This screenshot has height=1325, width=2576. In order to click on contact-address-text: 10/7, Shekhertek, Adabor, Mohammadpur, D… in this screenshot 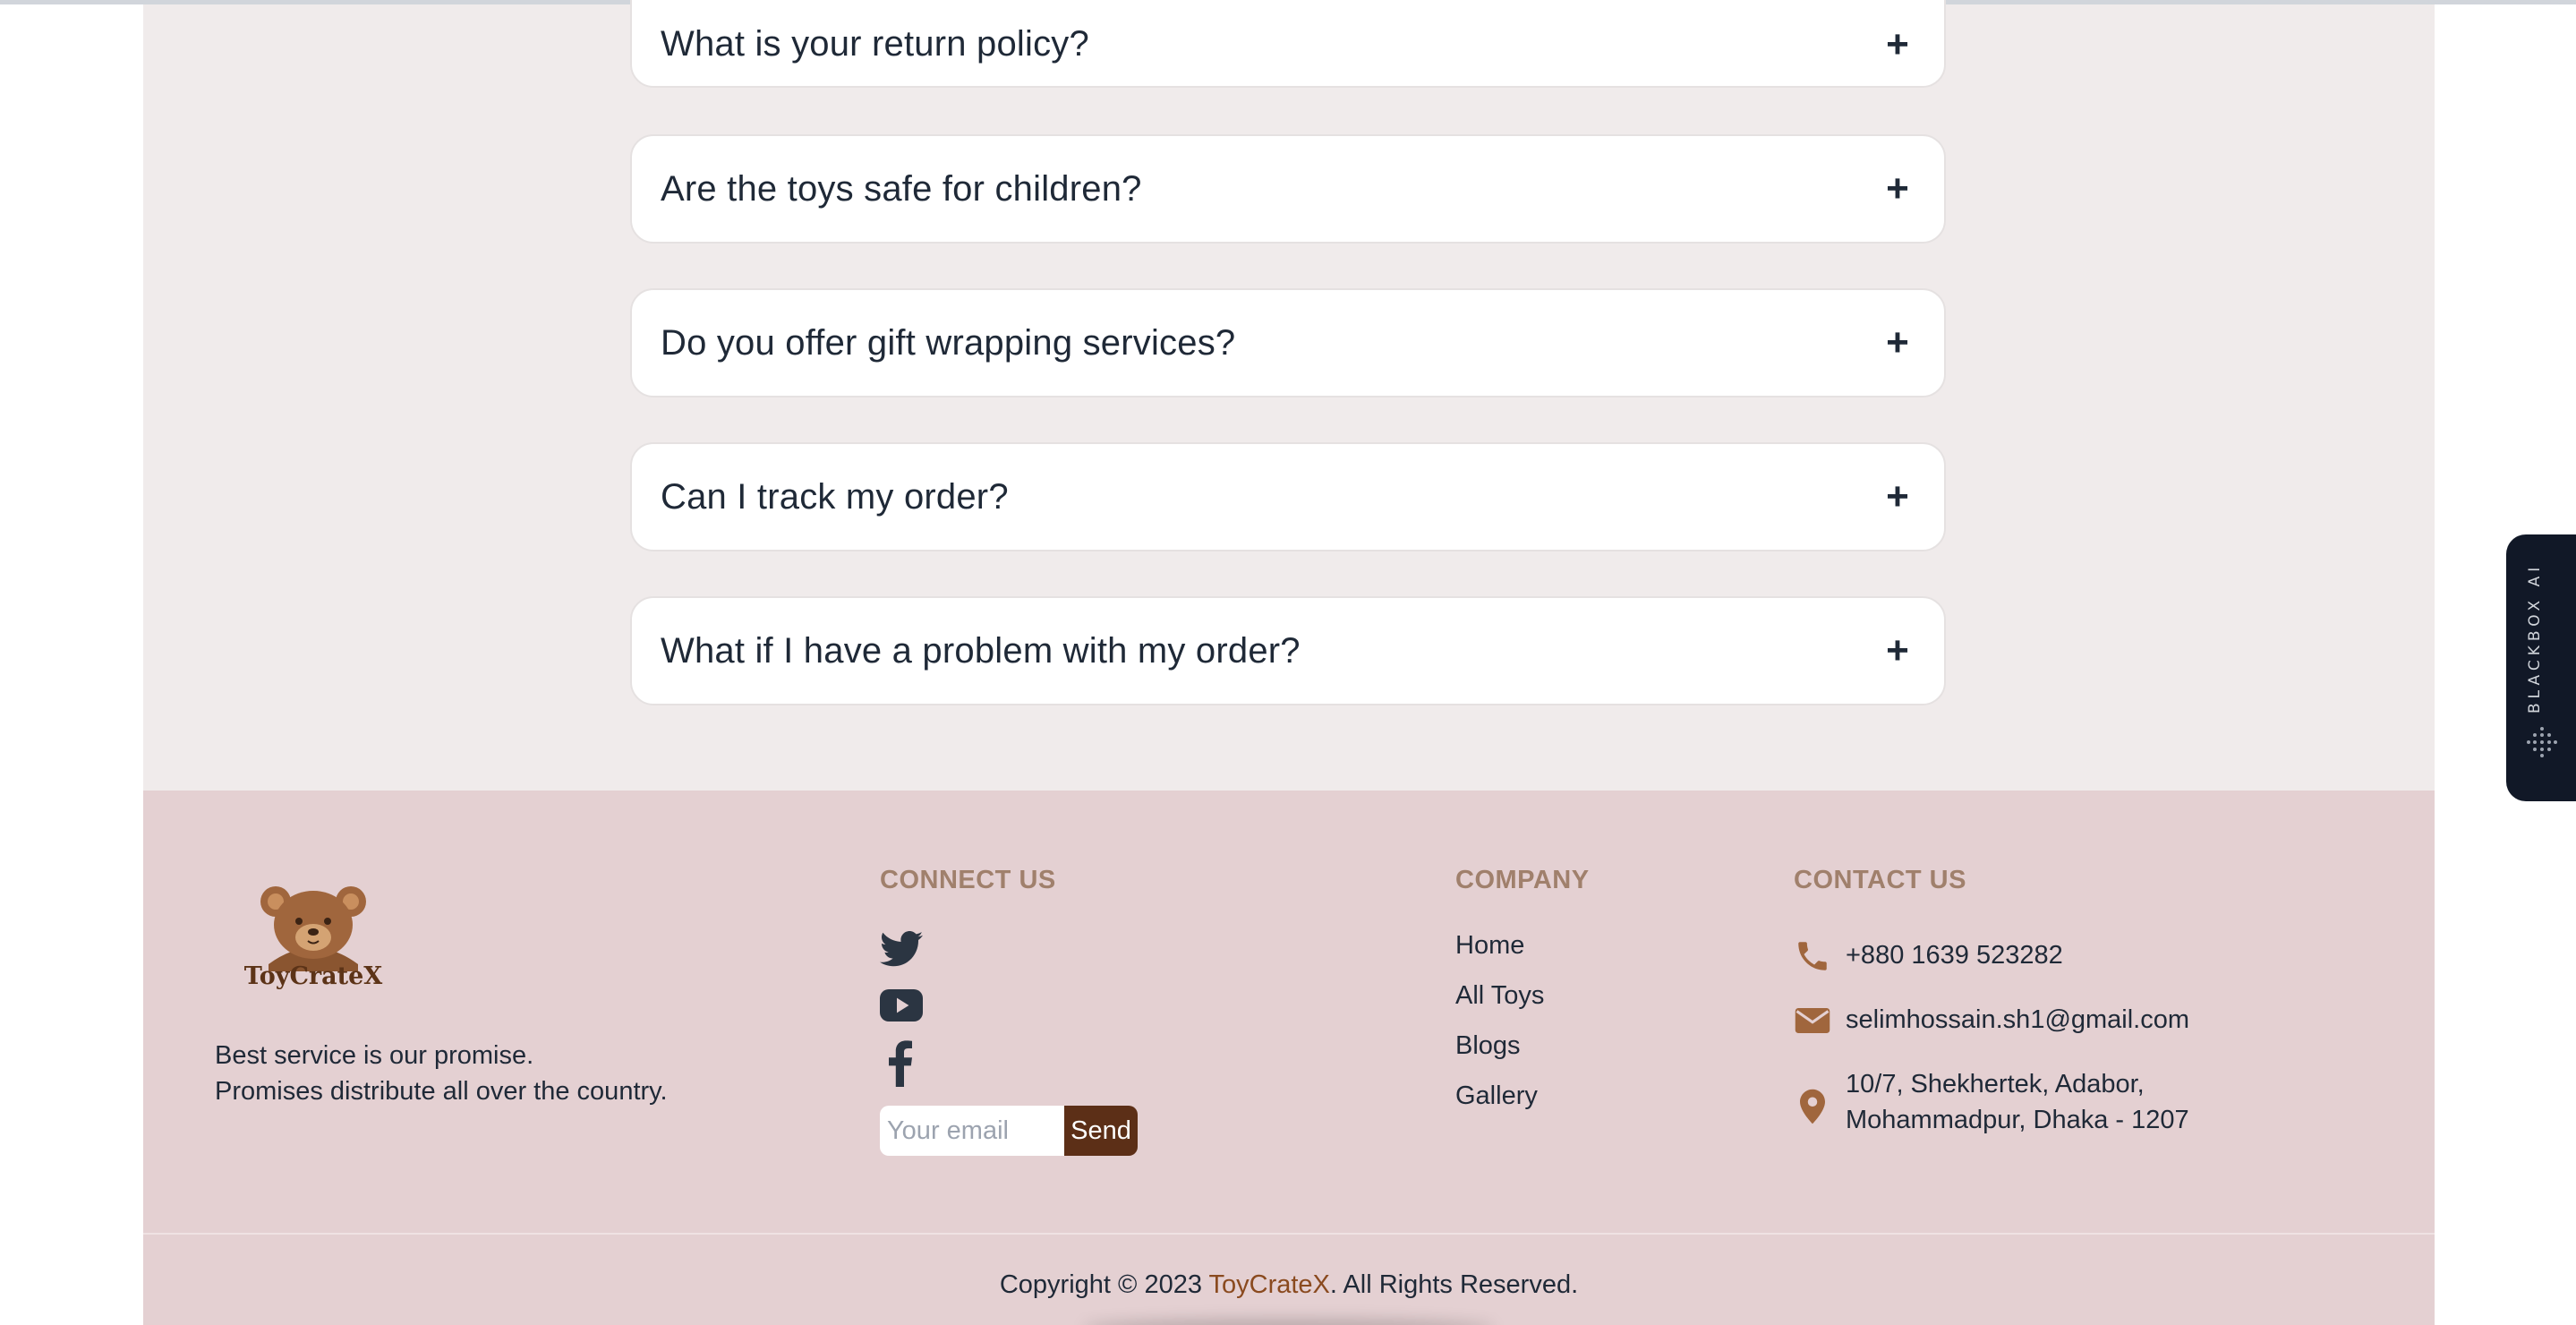, I will do `click(2017, 1102)`.